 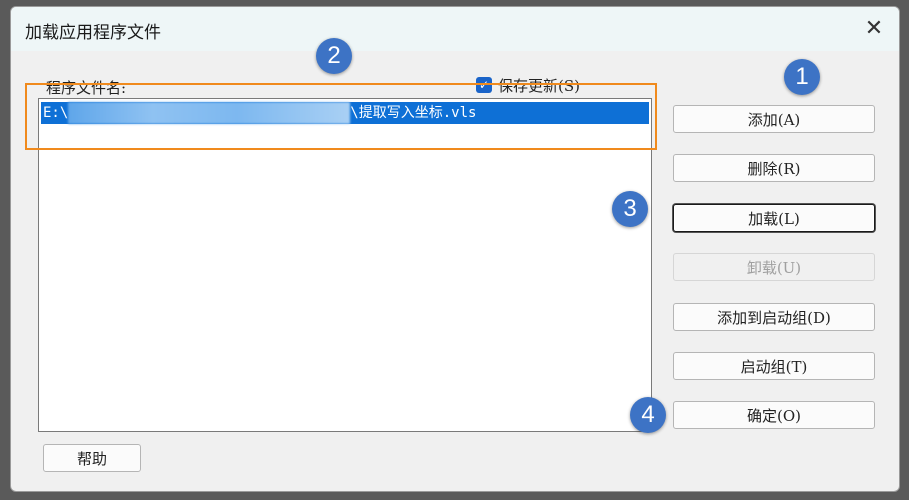 I want to click on save-updates-label: 保存更新(S), so click(x=539, y=85).